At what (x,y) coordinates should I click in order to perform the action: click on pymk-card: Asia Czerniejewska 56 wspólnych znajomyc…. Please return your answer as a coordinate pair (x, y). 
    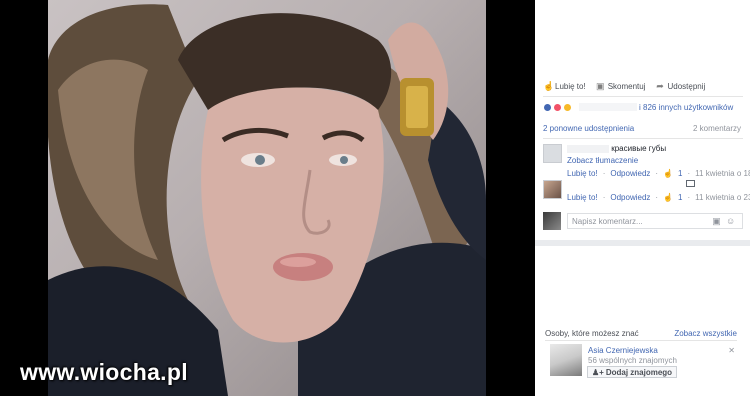
    Looking at the image, I should click on (644, 362).